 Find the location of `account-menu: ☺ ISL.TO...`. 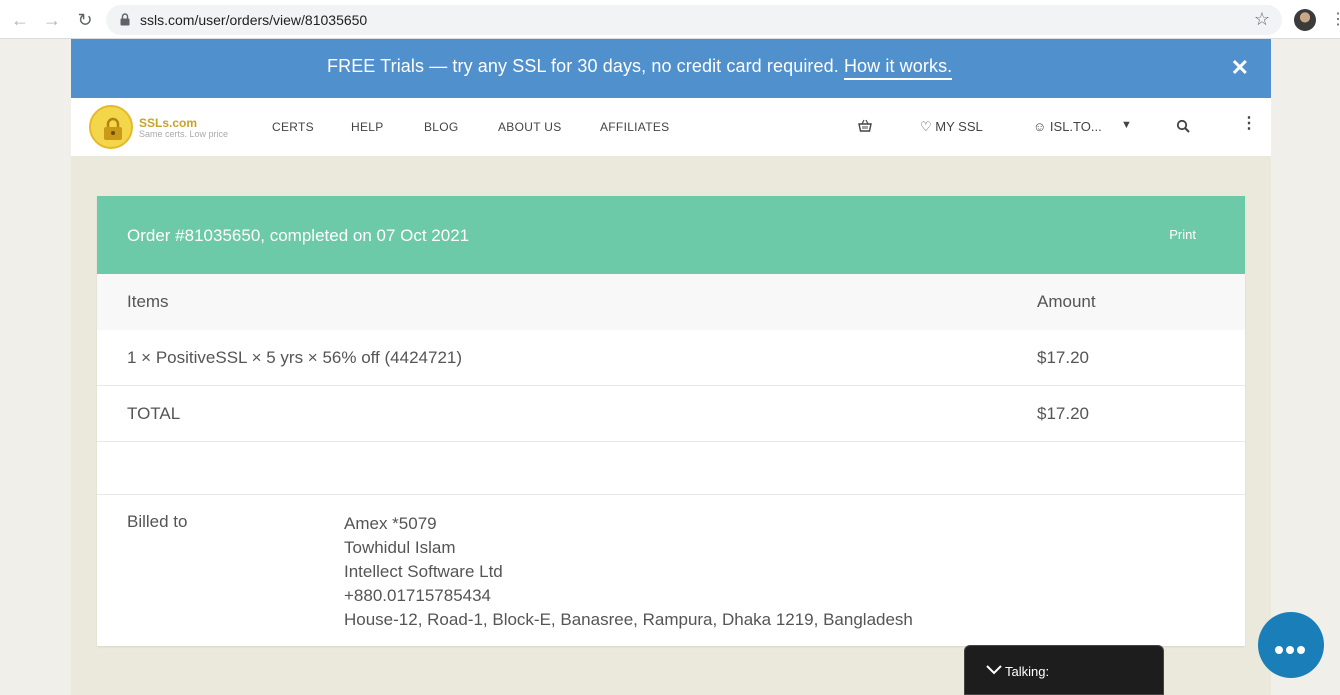

account-menu: ☺ ISL.TO... is located at coordinates (1067, 126).